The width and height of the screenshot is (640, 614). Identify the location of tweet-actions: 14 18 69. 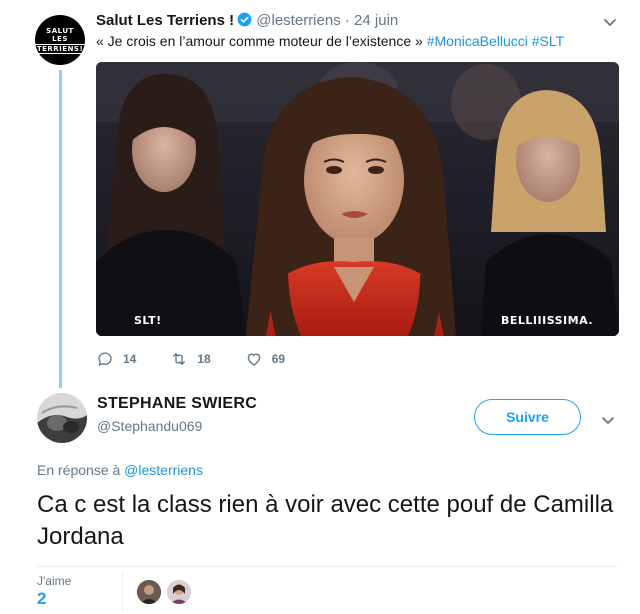
(207, 359).